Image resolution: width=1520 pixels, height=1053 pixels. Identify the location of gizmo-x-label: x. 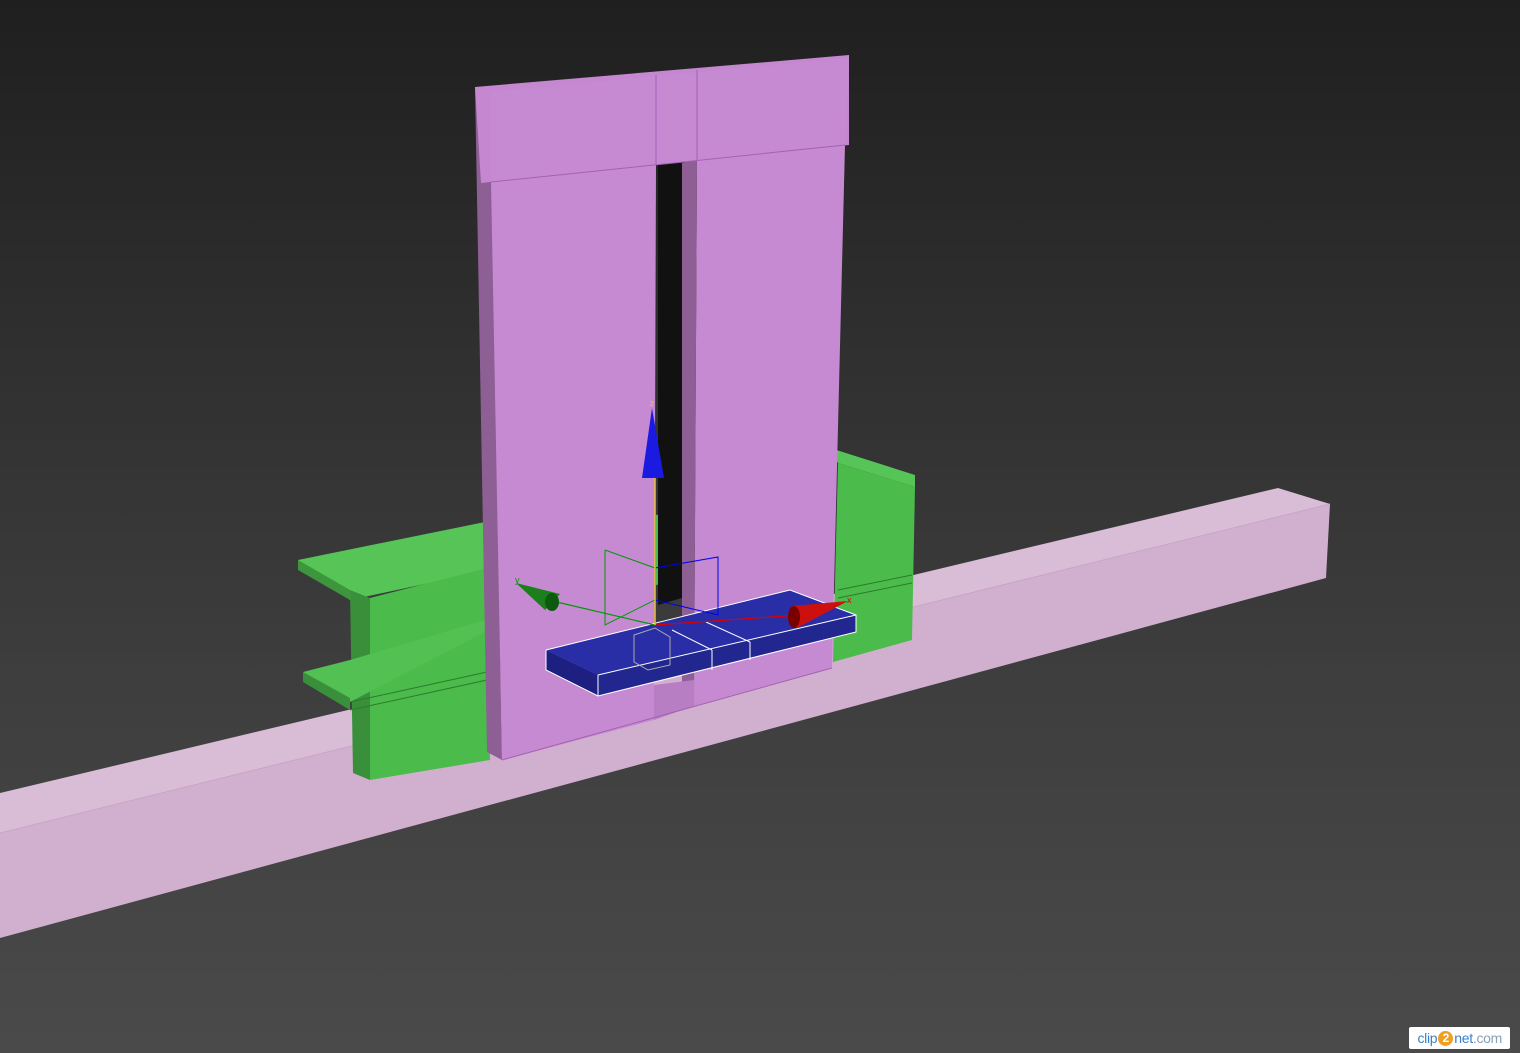
(849, 600).